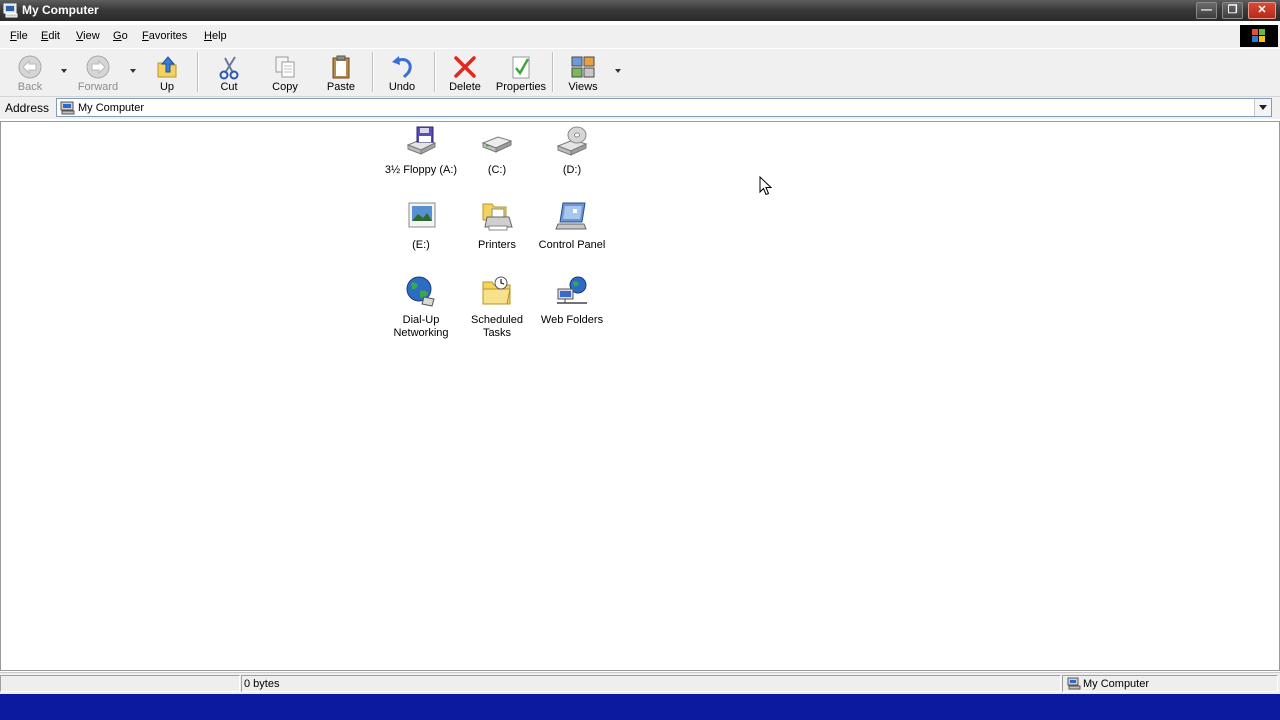 This screenshot has width=1280, height=720. I want to click on undo-button: Undo, so click(402, 73).